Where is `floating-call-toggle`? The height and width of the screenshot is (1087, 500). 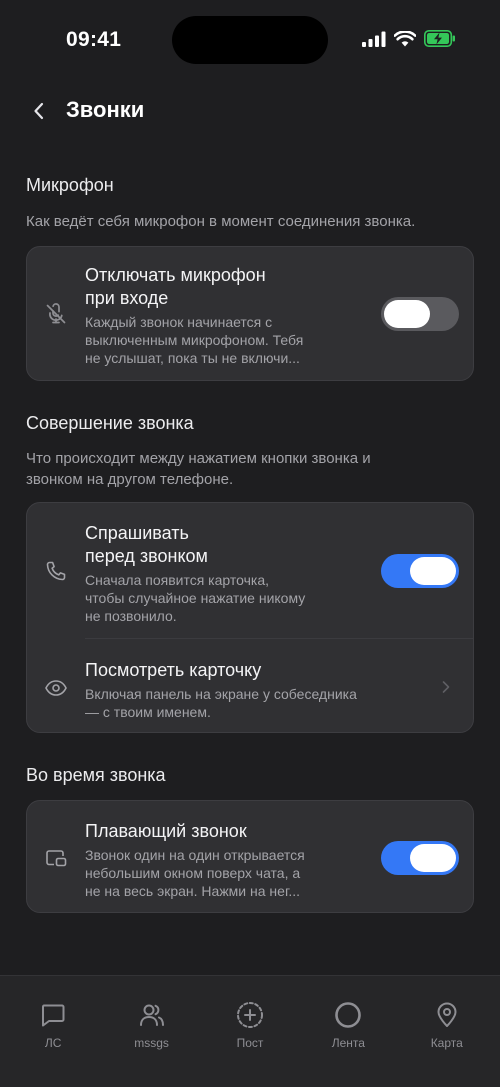
floating-call-toggle is located at coordinates (420, 858).